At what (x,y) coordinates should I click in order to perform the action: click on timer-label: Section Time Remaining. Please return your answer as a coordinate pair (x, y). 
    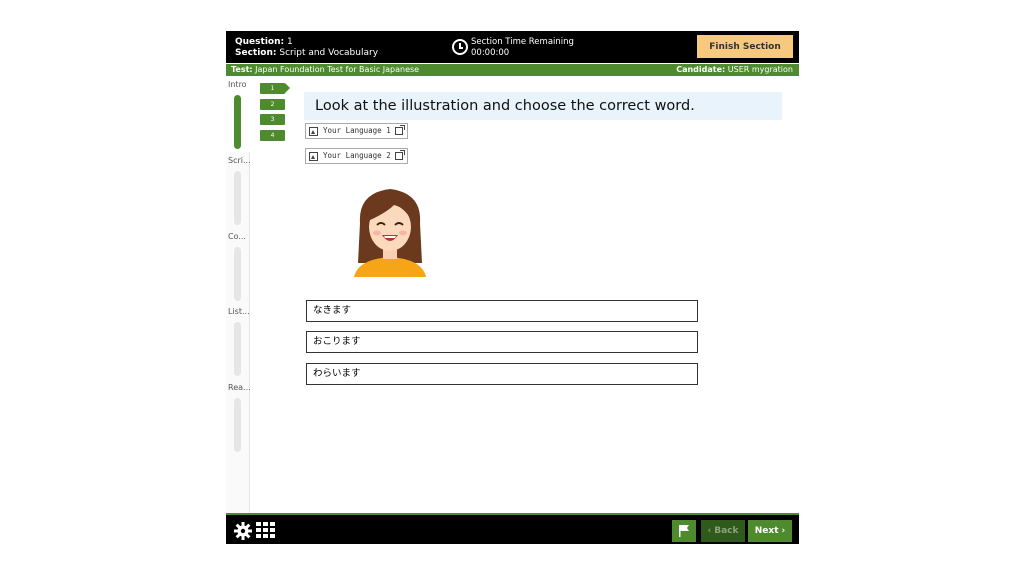
    Looking at the image, I should click on (522, 42).